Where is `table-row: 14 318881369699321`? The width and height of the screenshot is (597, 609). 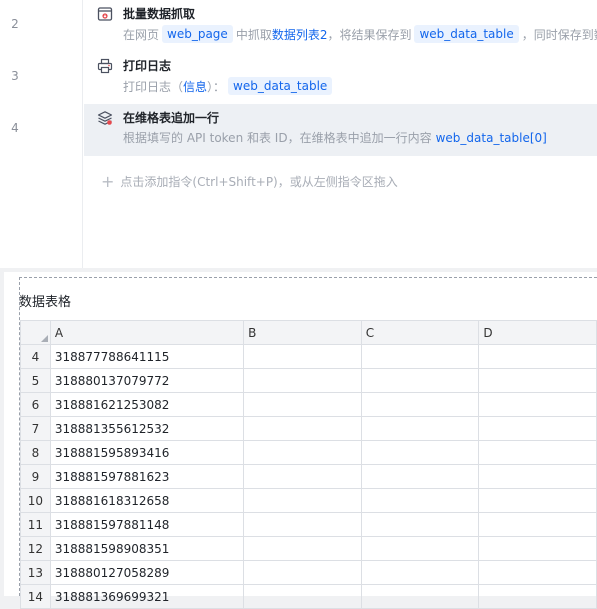 table-row: 14 318881369699321 is located at coordinates (308, 596).